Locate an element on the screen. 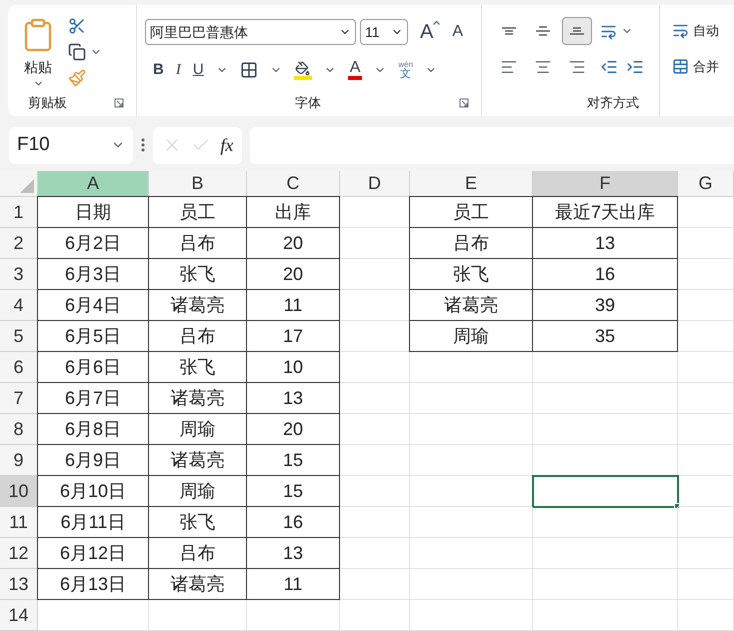 Image resolution: width=734 pixels, height=631 pixels. table-cell: 6月13日 is located at coordinates (93, 584).